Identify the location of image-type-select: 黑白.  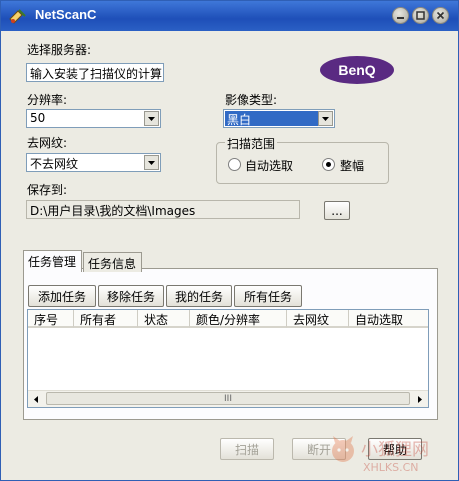
(279, 118).